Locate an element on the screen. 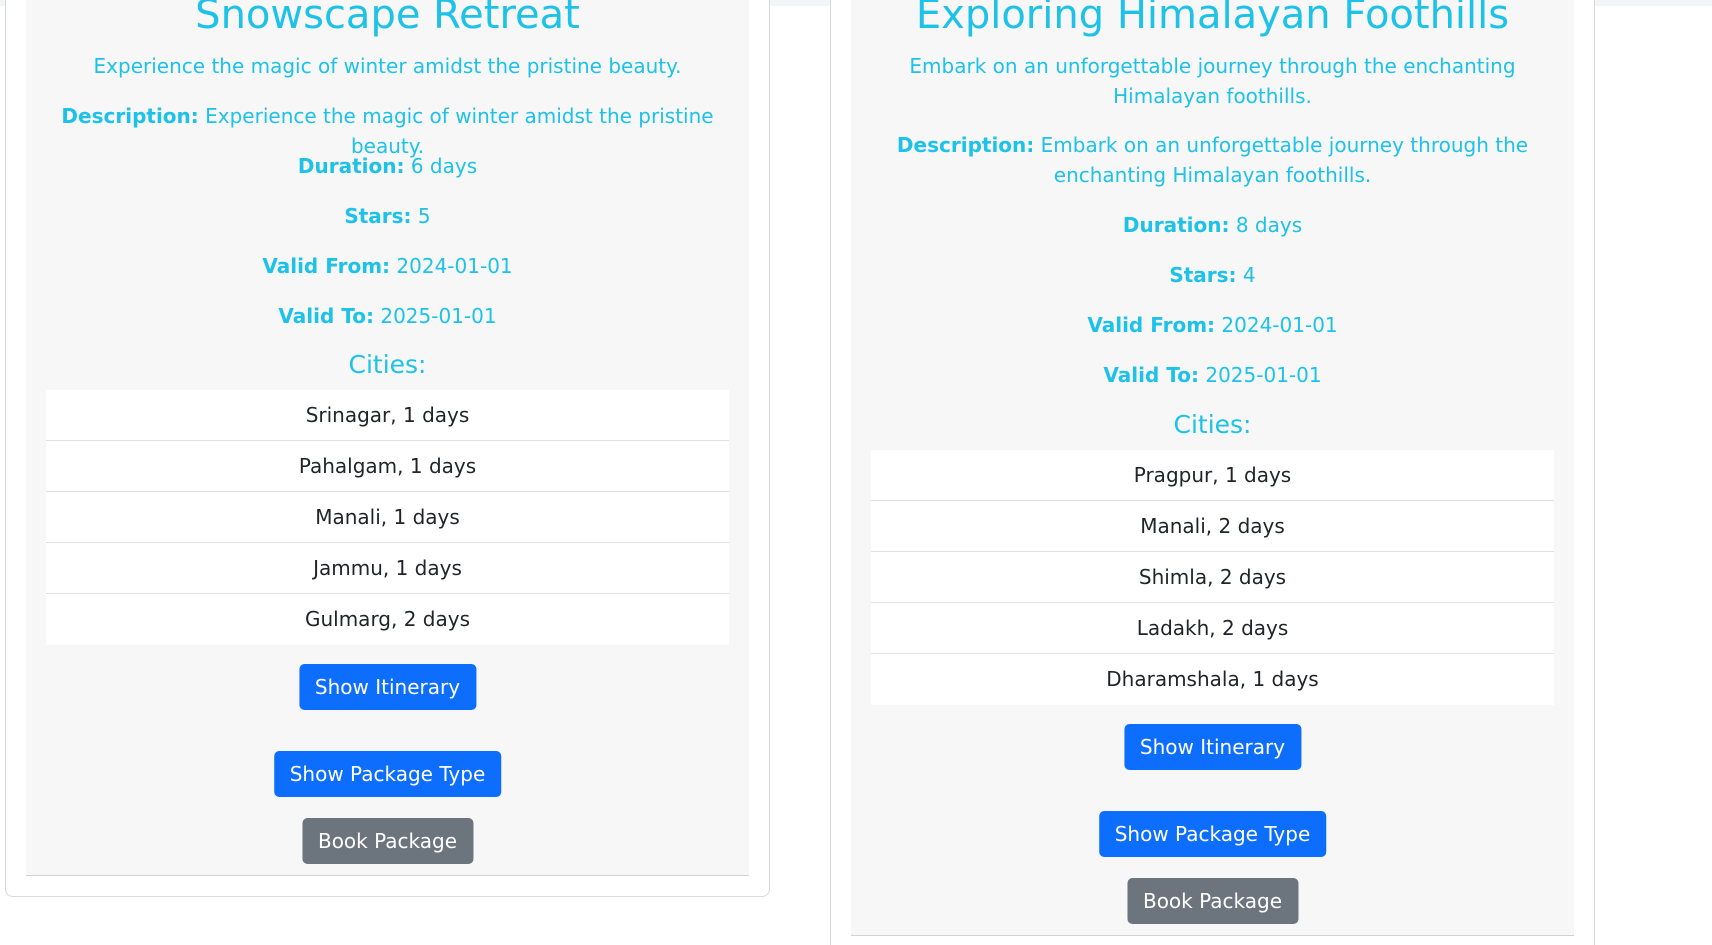 This screenshot has width=1712, height=945. city-item: Pragpur, 1 days is located at coordinates (1212, 475).